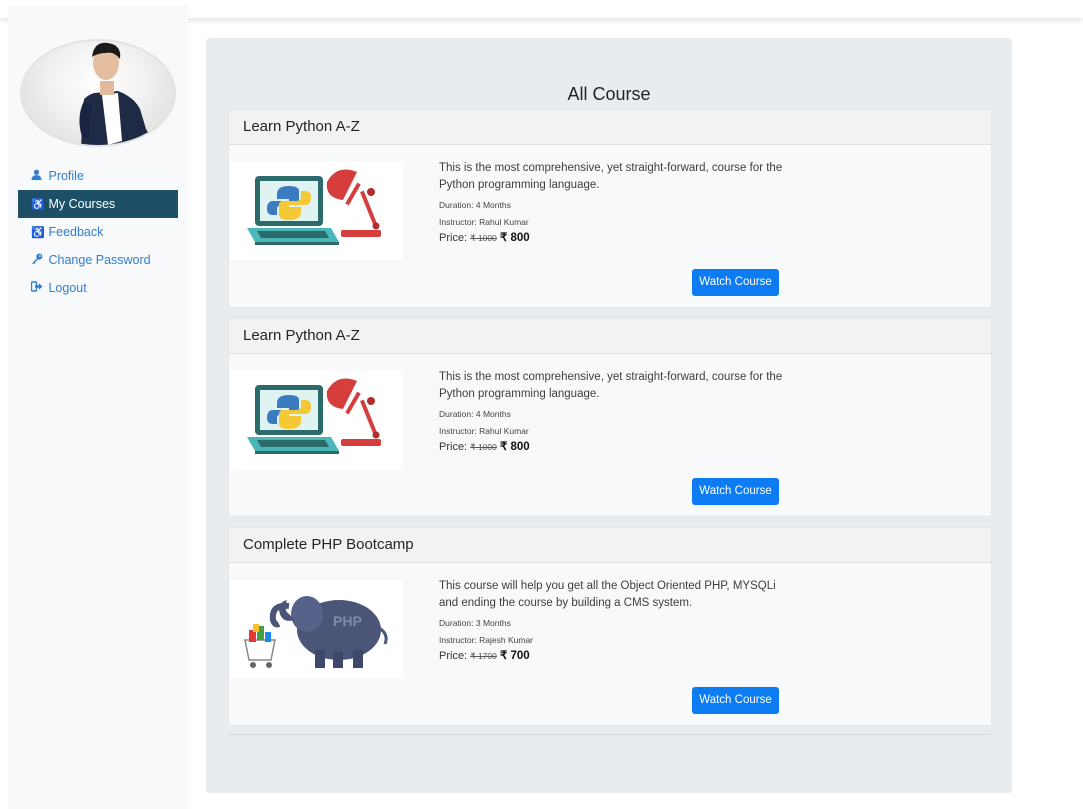  What do you see at coordinates (82, 204) in the screenshot?
I see `sidebar-item-label: My Courses` at bounding box center [82, 204].